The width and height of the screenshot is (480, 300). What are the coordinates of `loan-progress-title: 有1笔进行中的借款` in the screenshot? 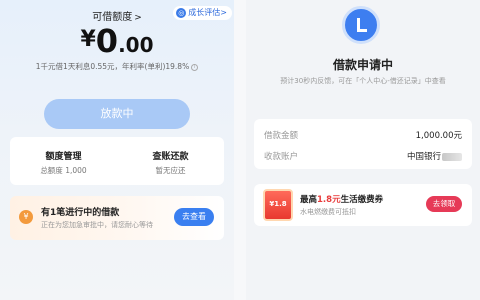 It's located at (80, 213).